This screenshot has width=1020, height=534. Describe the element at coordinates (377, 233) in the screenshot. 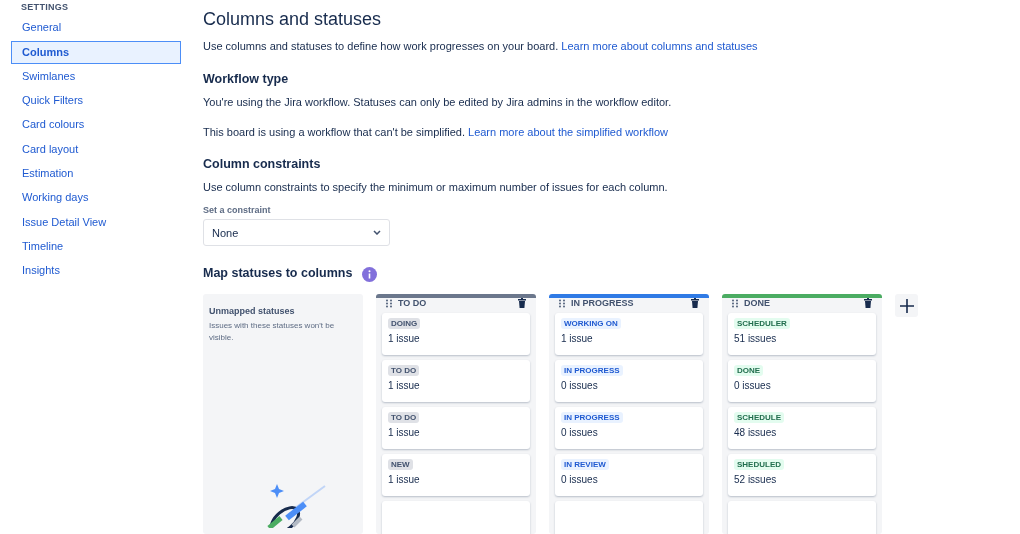

I see `chevron-down-icon` at that location.